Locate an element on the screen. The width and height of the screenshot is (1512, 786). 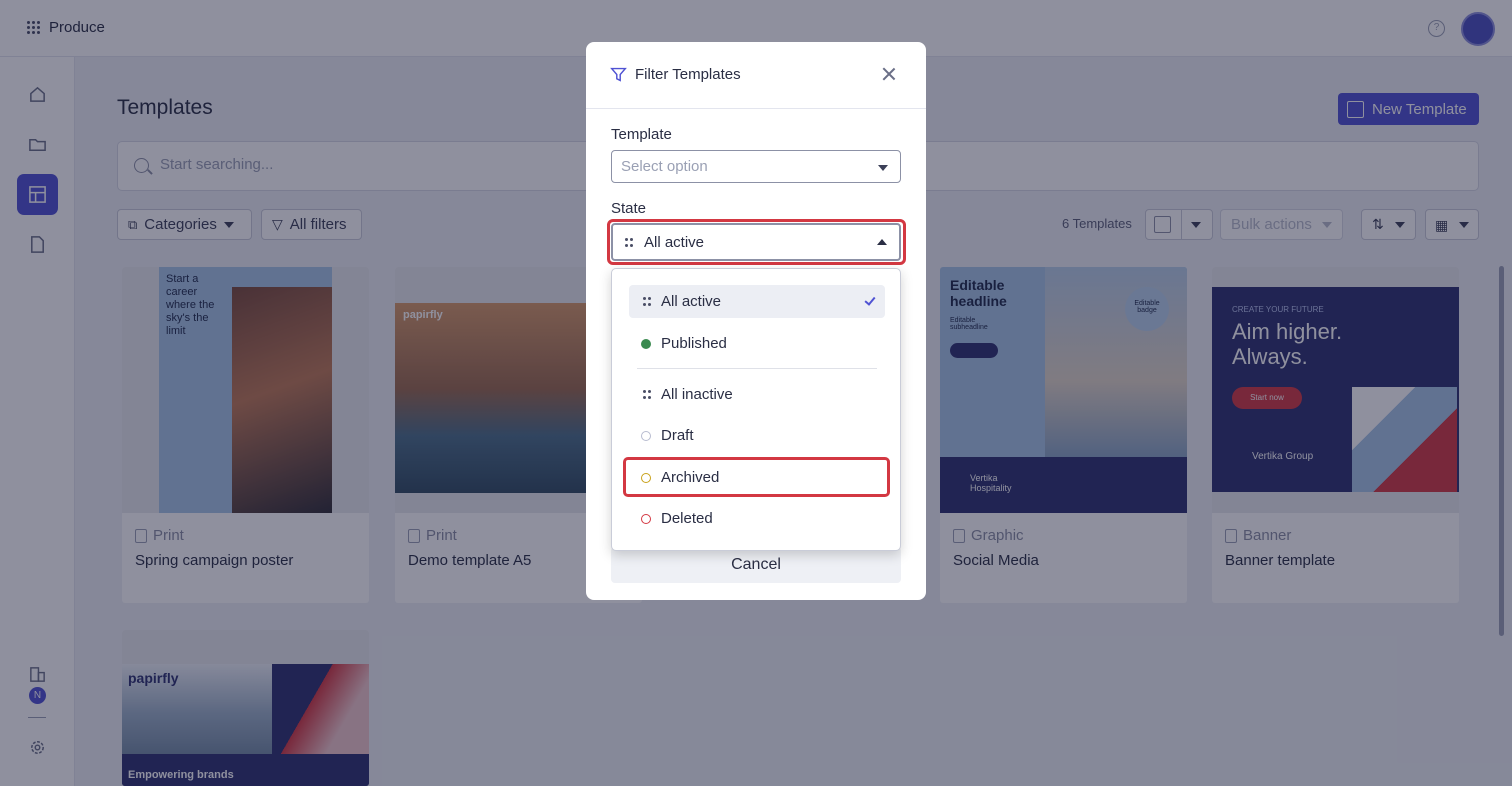
draft-ring-icon is located at coordinates (646, 436).